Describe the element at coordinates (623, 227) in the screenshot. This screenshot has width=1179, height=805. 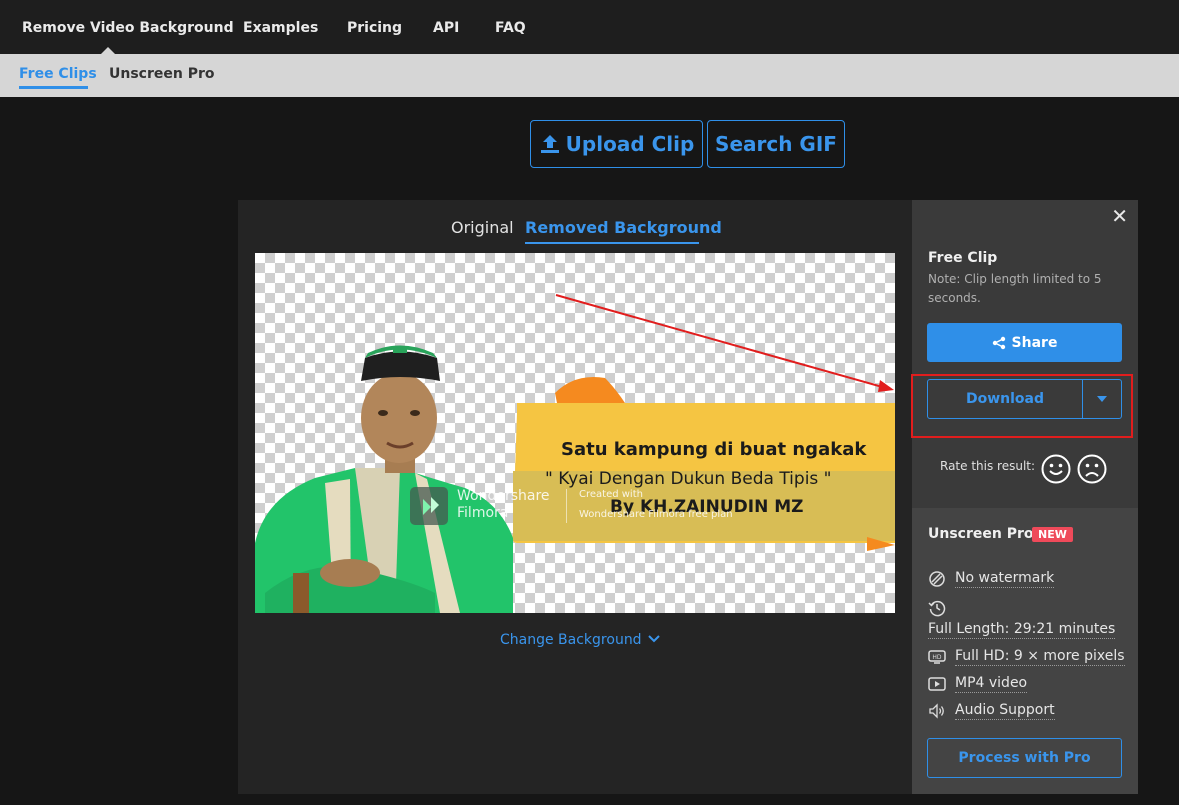
I see `tab-removed-background: Removed Background` at that location.